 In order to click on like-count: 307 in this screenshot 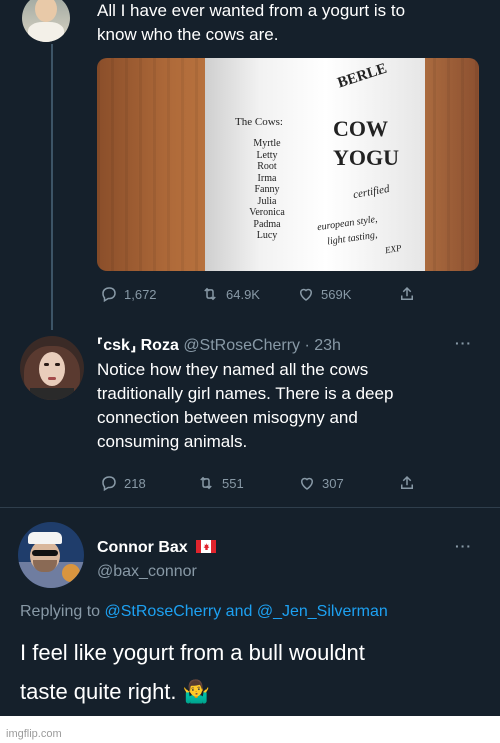, I will do `click(333, 483)`.